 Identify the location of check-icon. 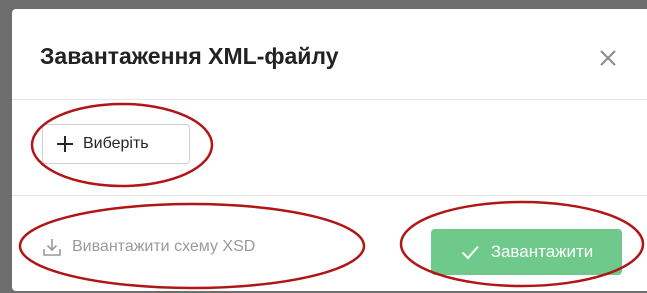
(470, 252).